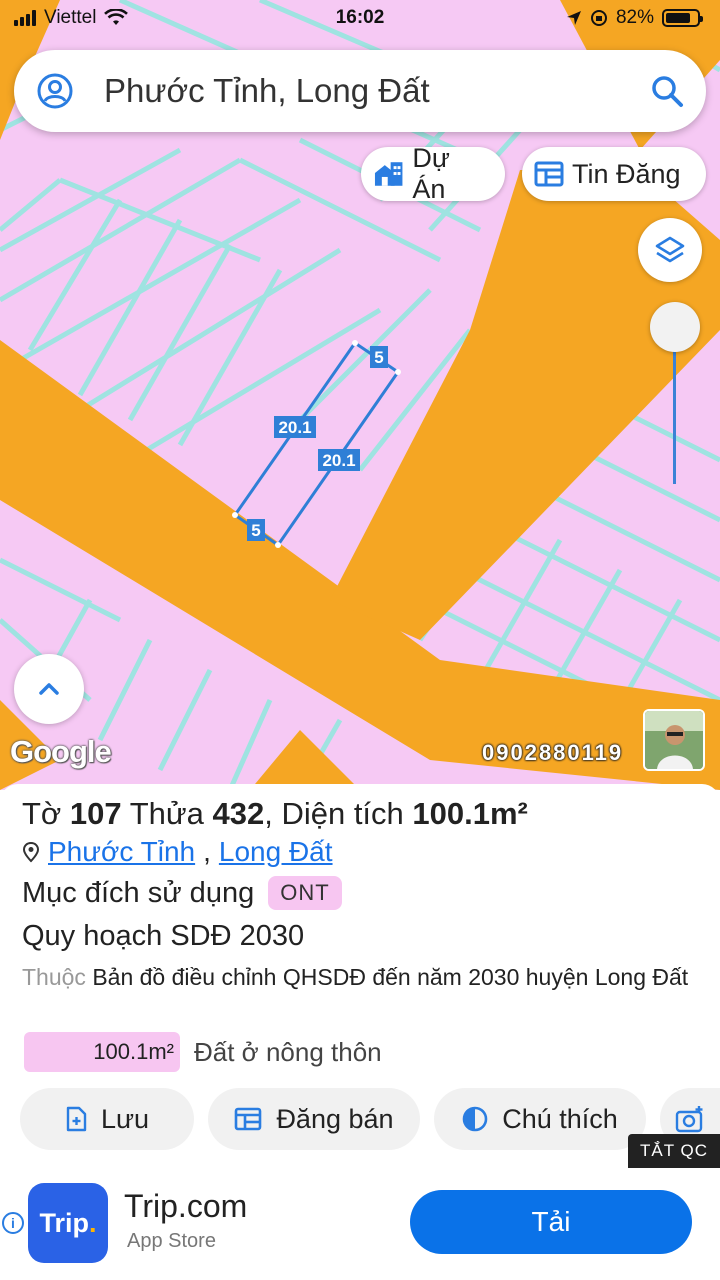 The height and width of the screenshot is (1280, 720). Describe the element at coordinates (338, 460) in the screenshot. I see `dimension-label-right: 20.1` at that location.